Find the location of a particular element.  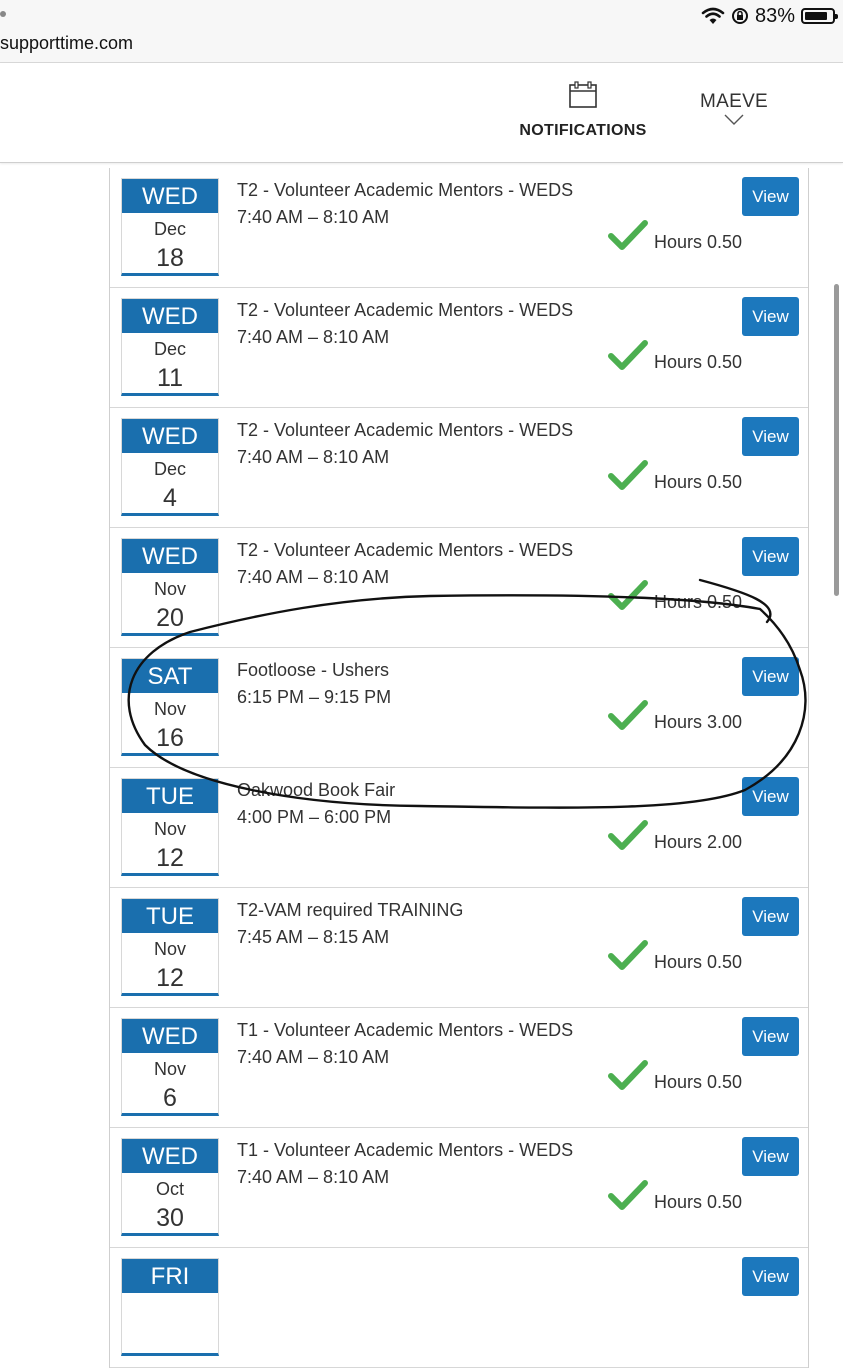

date-day: 4 is located at coordinates (170, 498).